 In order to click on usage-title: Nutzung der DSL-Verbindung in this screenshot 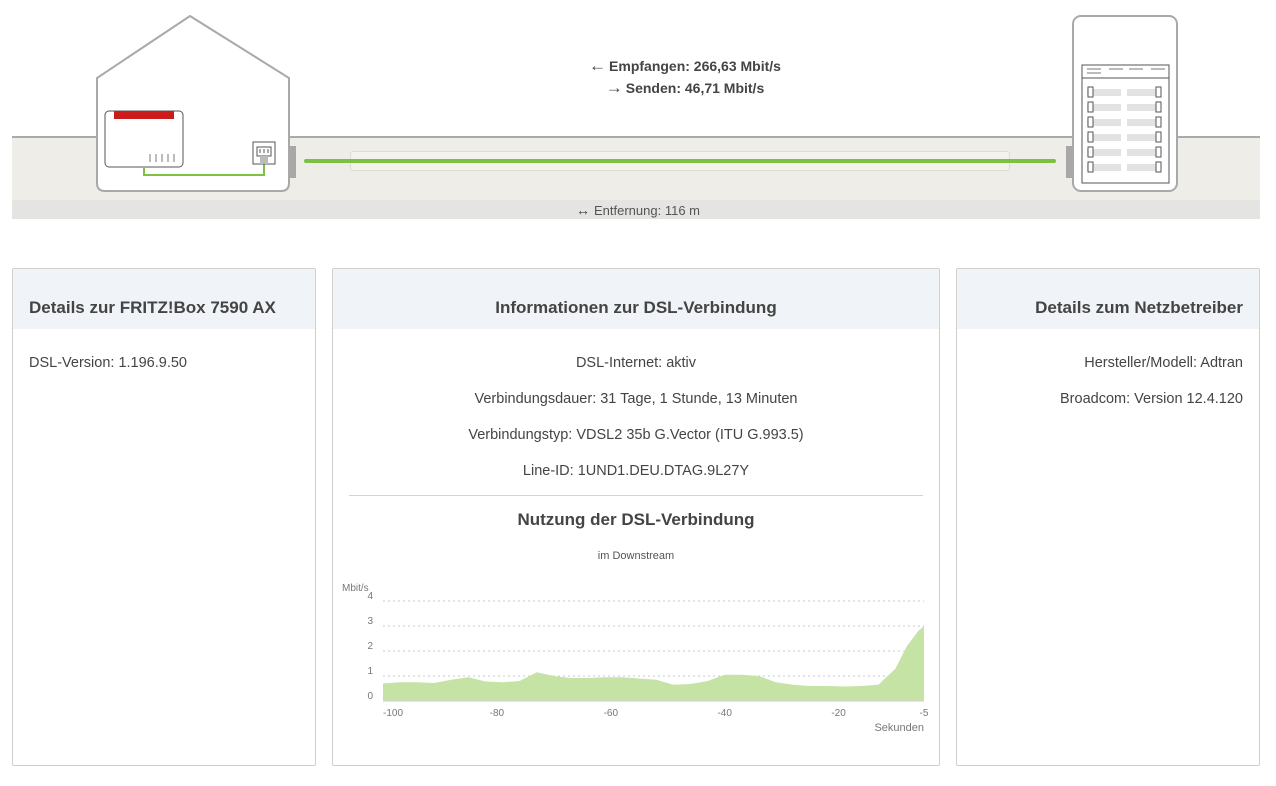, I will do `click(636, 519)`.